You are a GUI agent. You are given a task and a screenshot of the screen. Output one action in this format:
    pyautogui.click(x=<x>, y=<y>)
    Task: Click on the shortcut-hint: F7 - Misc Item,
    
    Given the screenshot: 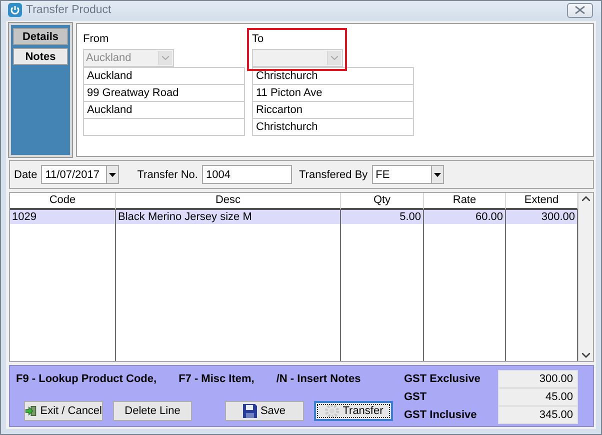 What is the action you would take?
    pyautogui.click(x=216, y=379)
    